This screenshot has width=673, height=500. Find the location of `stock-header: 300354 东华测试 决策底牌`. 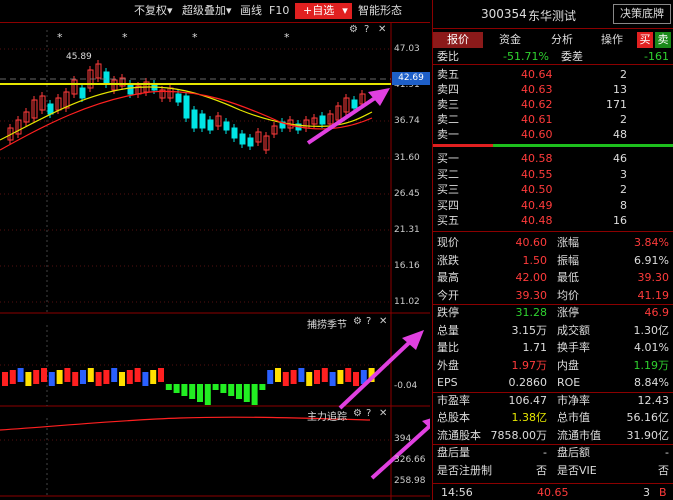

stock-header: 300354 东华测试 决策底牌 is located at coordinates (553, 14).